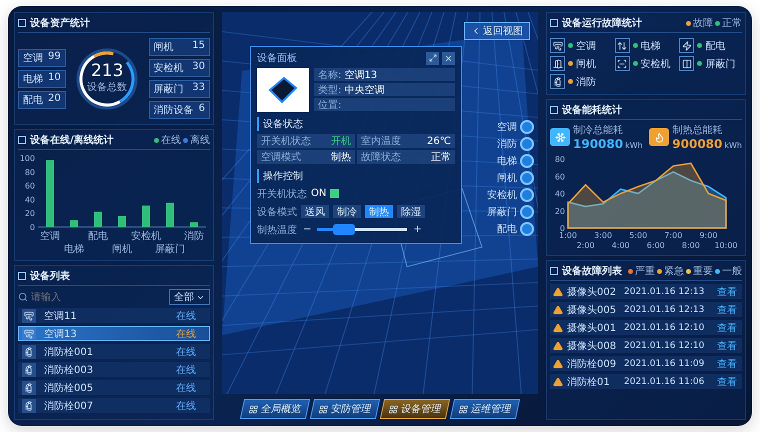 The width and height of the screenshot is (760, 432). What do you see at coordinates (114, 315) in the screenshot?
I see `device-row: 空调11 在线` at bounding box center [114, 315].